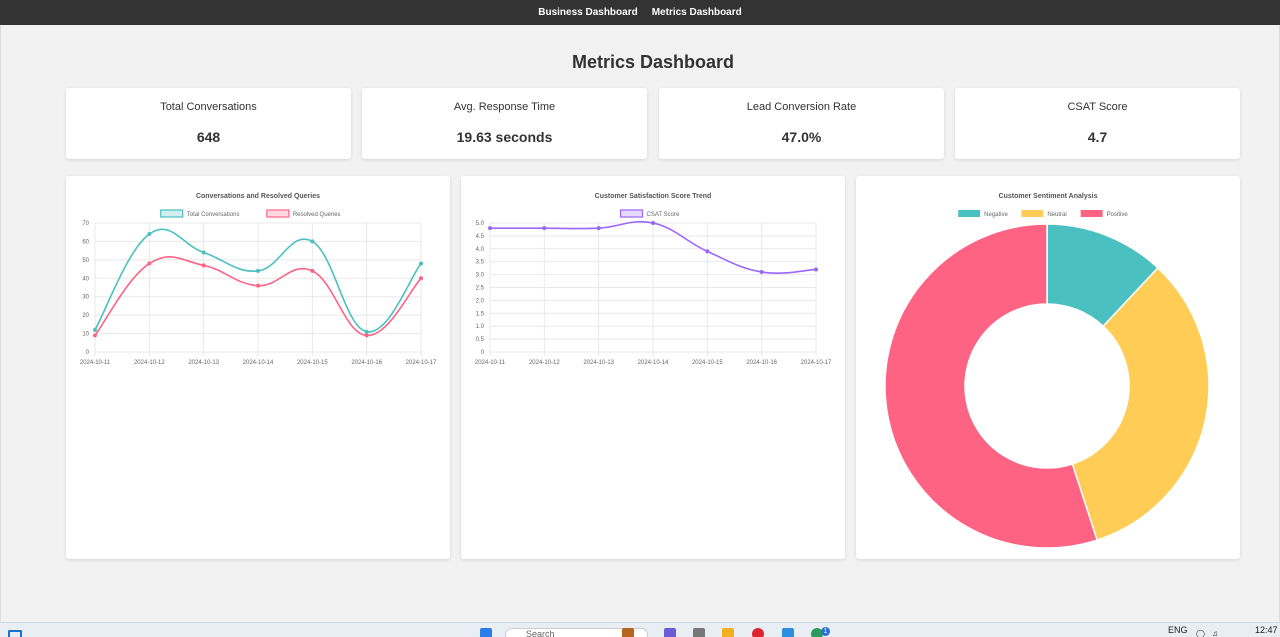 The image size is (1280, 637). I want to click on y-tick-label: 40, so click(85, 279).